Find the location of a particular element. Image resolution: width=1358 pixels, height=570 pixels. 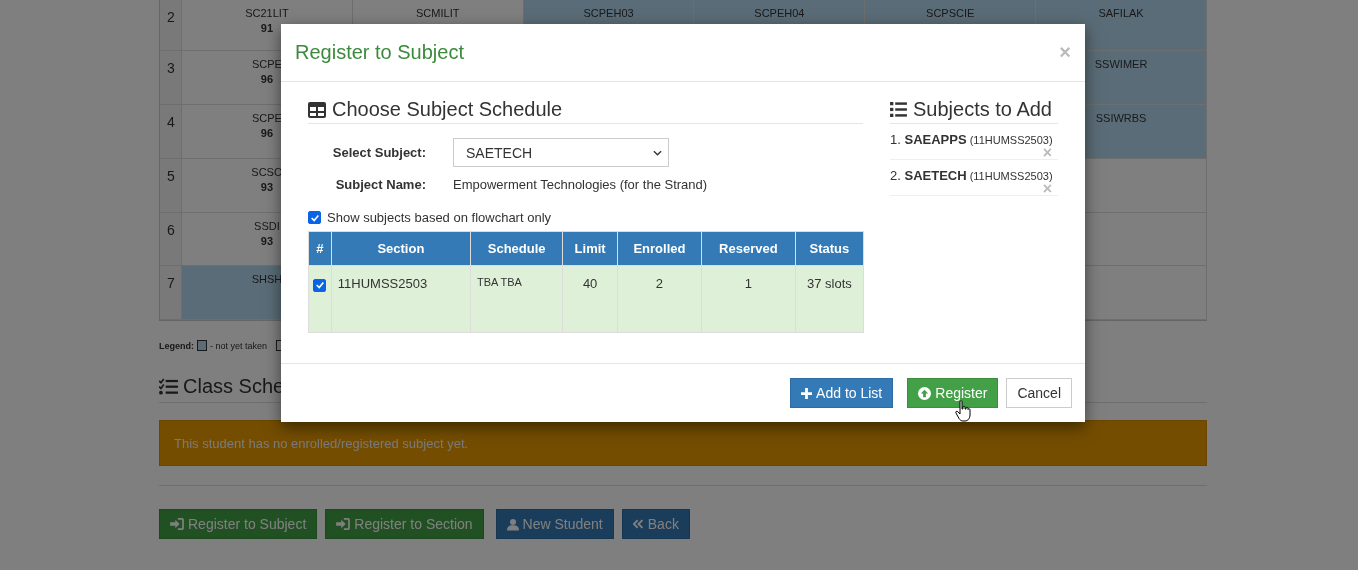

row-checkbox is located at coordinates (320, 285).